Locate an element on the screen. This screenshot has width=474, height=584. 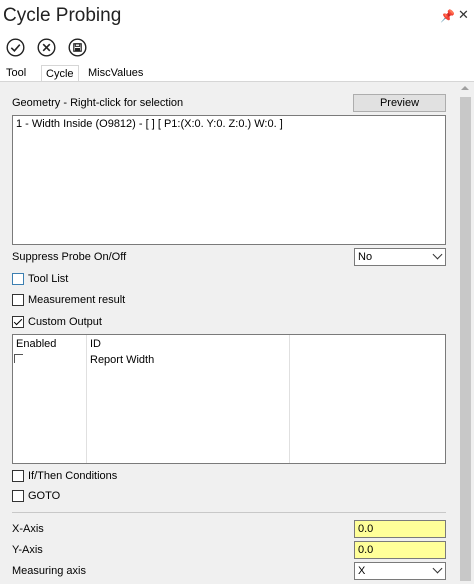
ok-button is located at coordinates (15, 47).